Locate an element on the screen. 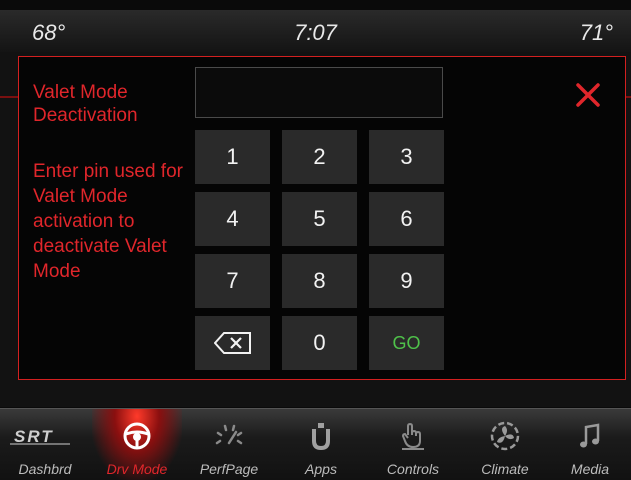 This screenshot has height=480, width=631. key-8: 8 is located at coordinates (319, 281).